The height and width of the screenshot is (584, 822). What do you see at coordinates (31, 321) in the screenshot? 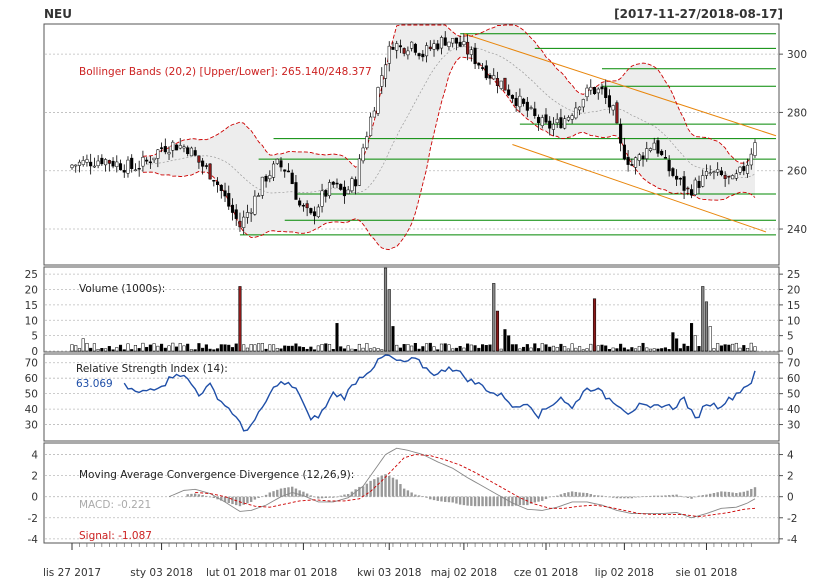
I see `volume-axis-tick-label-left: 10` at bounding box center [31, 321].